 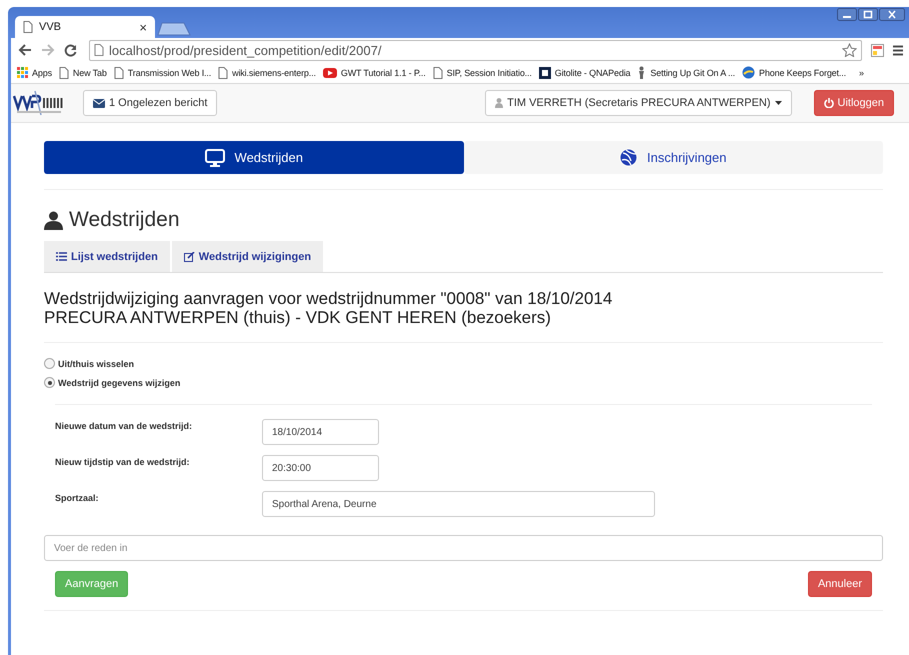 What do you see at coordinates (628, 157) in the screenshot?
I see `volleyball-icon` at bounding box center [628, 157].